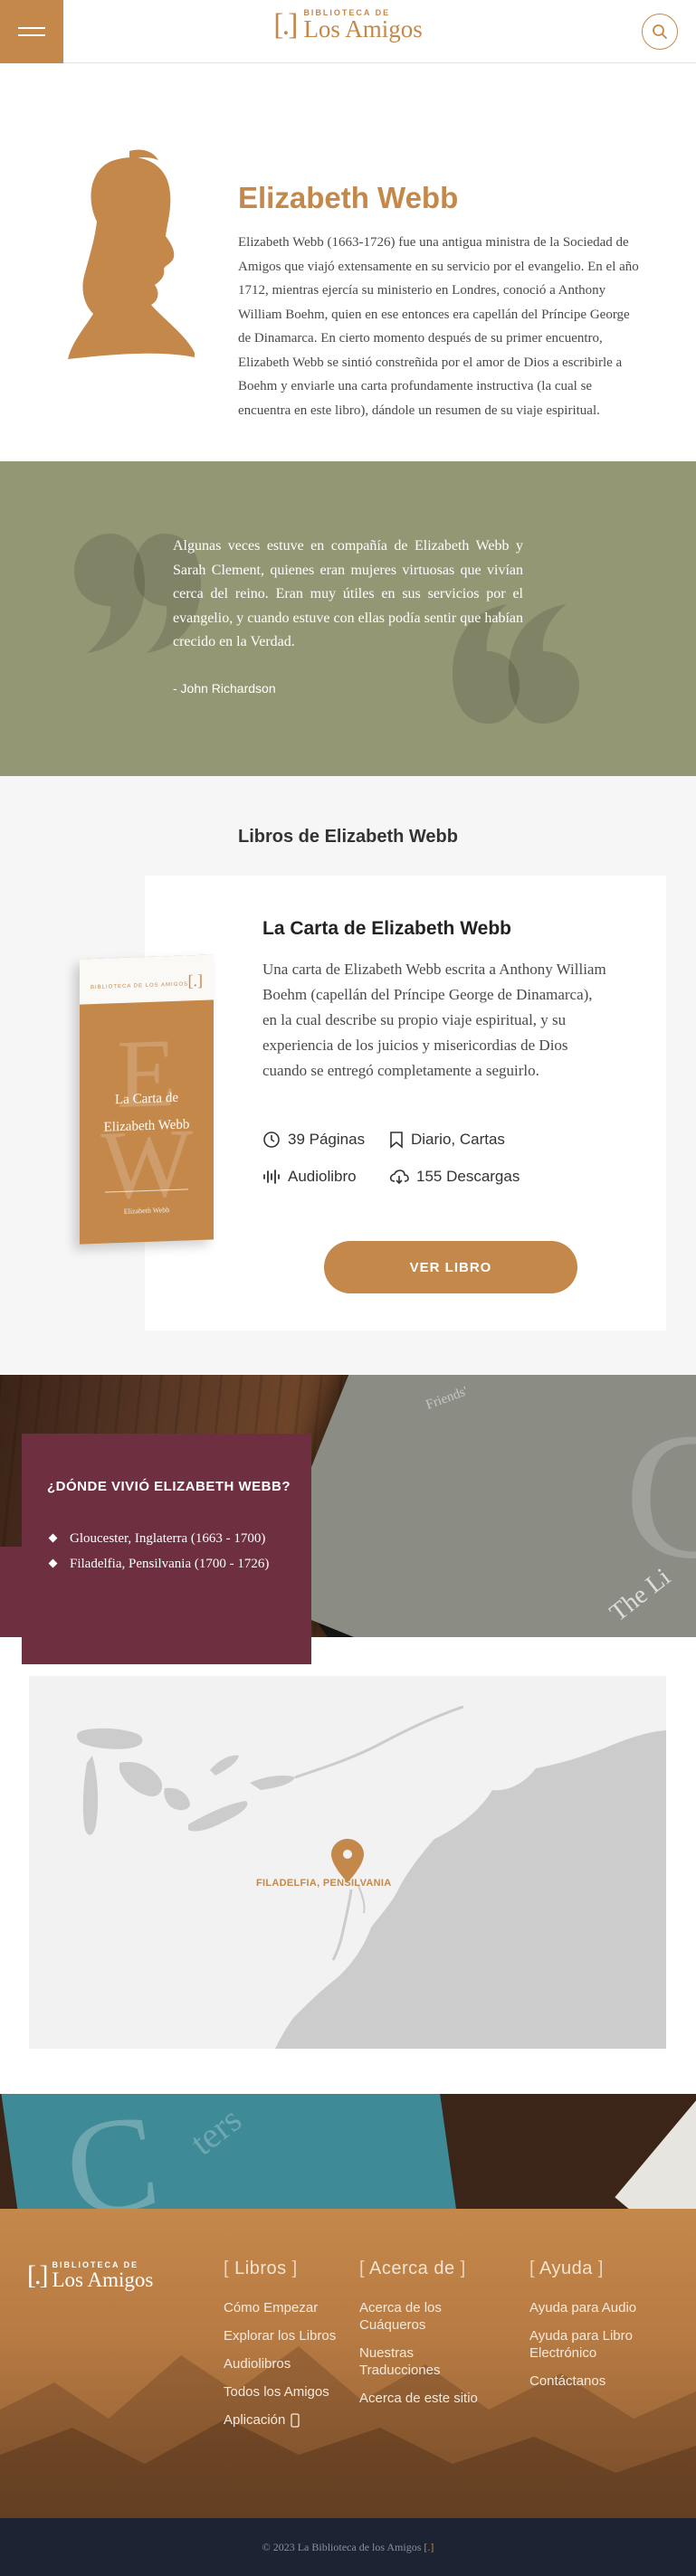 The width and height of the screenshot is (696, 2576). I want to click on copyright-text: © 2023 La Biblioteca de los Amigos, so click(342, 2546).